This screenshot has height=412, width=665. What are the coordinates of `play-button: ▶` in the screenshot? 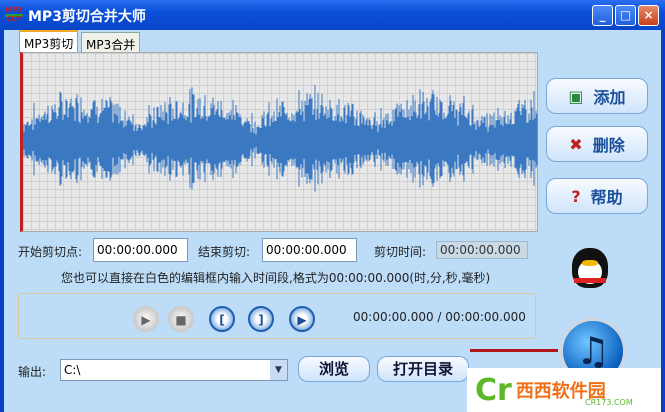 It's located at (146, 319).